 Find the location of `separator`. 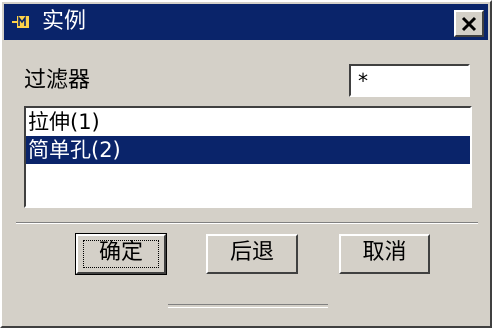

separator is located at coordinates (247, 223).